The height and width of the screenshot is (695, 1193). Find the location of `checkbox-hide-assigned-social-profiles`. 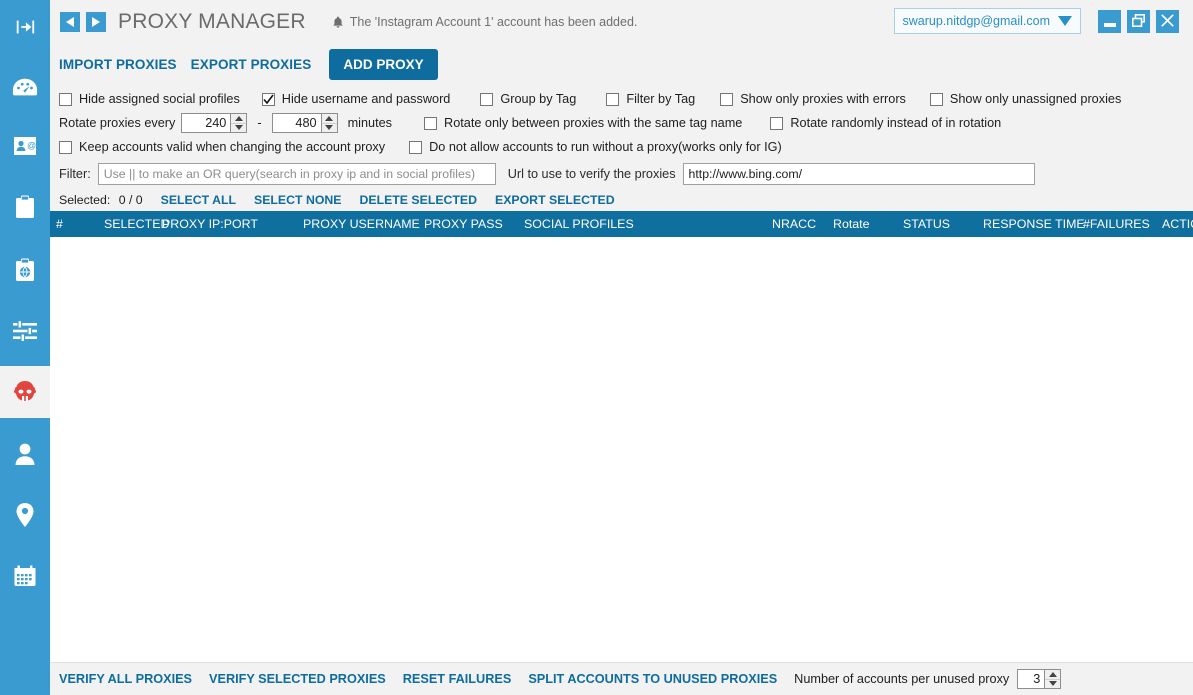

checkbox-hide-assigned-social-profiles is located at coordinates (65, 99).